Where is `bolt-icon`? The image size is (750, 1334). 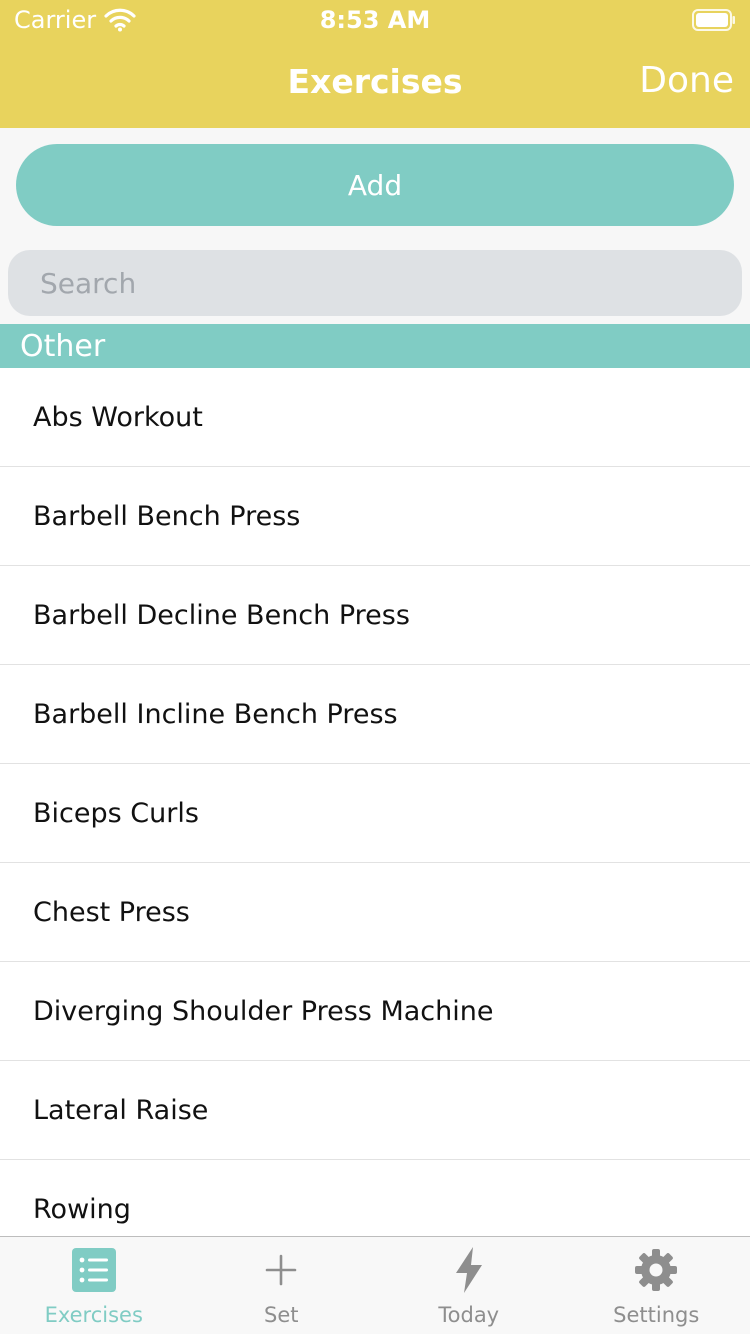 bolt-icon is located at coordinates (468, 1270).